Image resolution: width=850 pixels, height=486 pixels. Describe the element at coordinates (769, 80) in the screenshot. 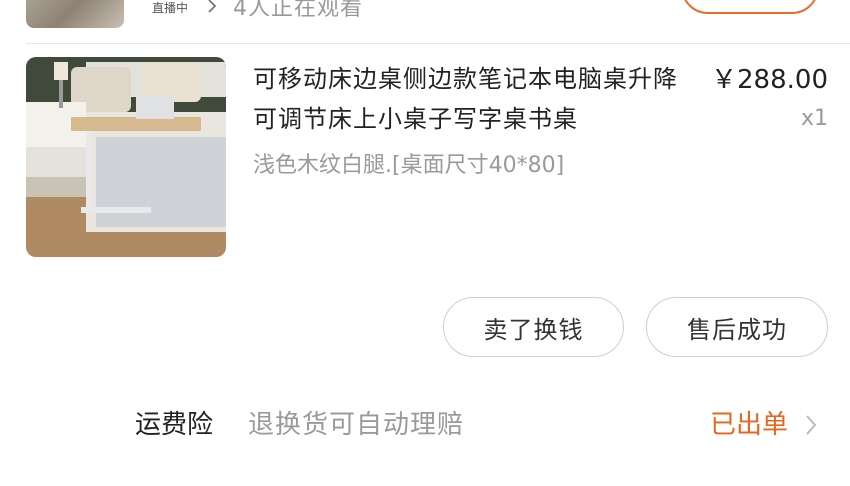

I see `product-price: ￥288.00` at that location.